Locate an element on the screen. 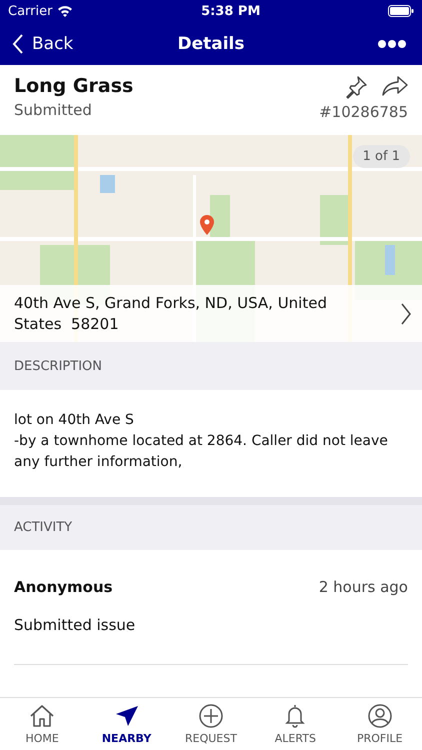 This screenshot has width=422, height=750. back-label: Back is located at coordinates (53, 44).